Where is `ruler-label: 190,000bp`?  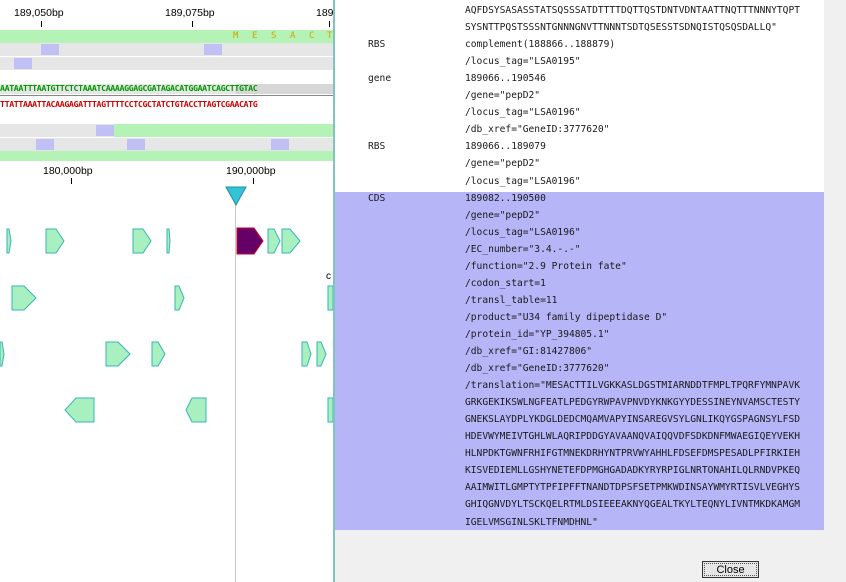 ruler-label: 190,000bp is located at coordinates (251, 171).